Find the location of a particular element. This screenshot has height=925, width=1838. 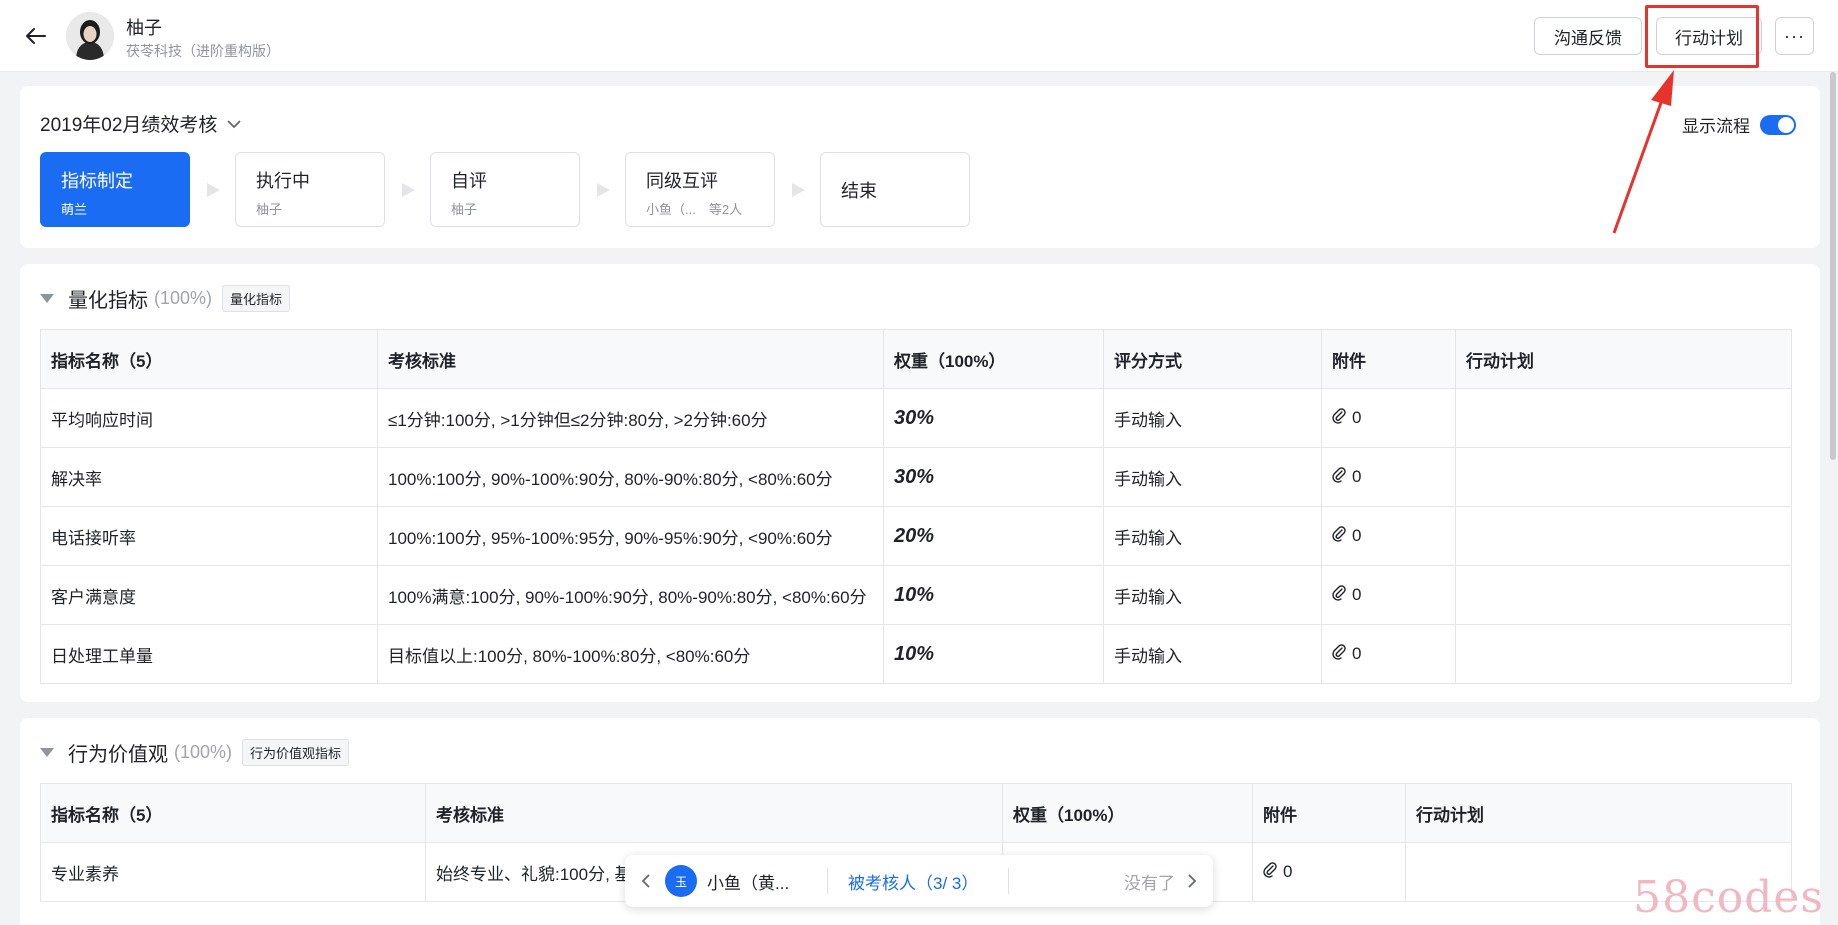

column-header: 行动计划 is located at coordinates (1623, 359).